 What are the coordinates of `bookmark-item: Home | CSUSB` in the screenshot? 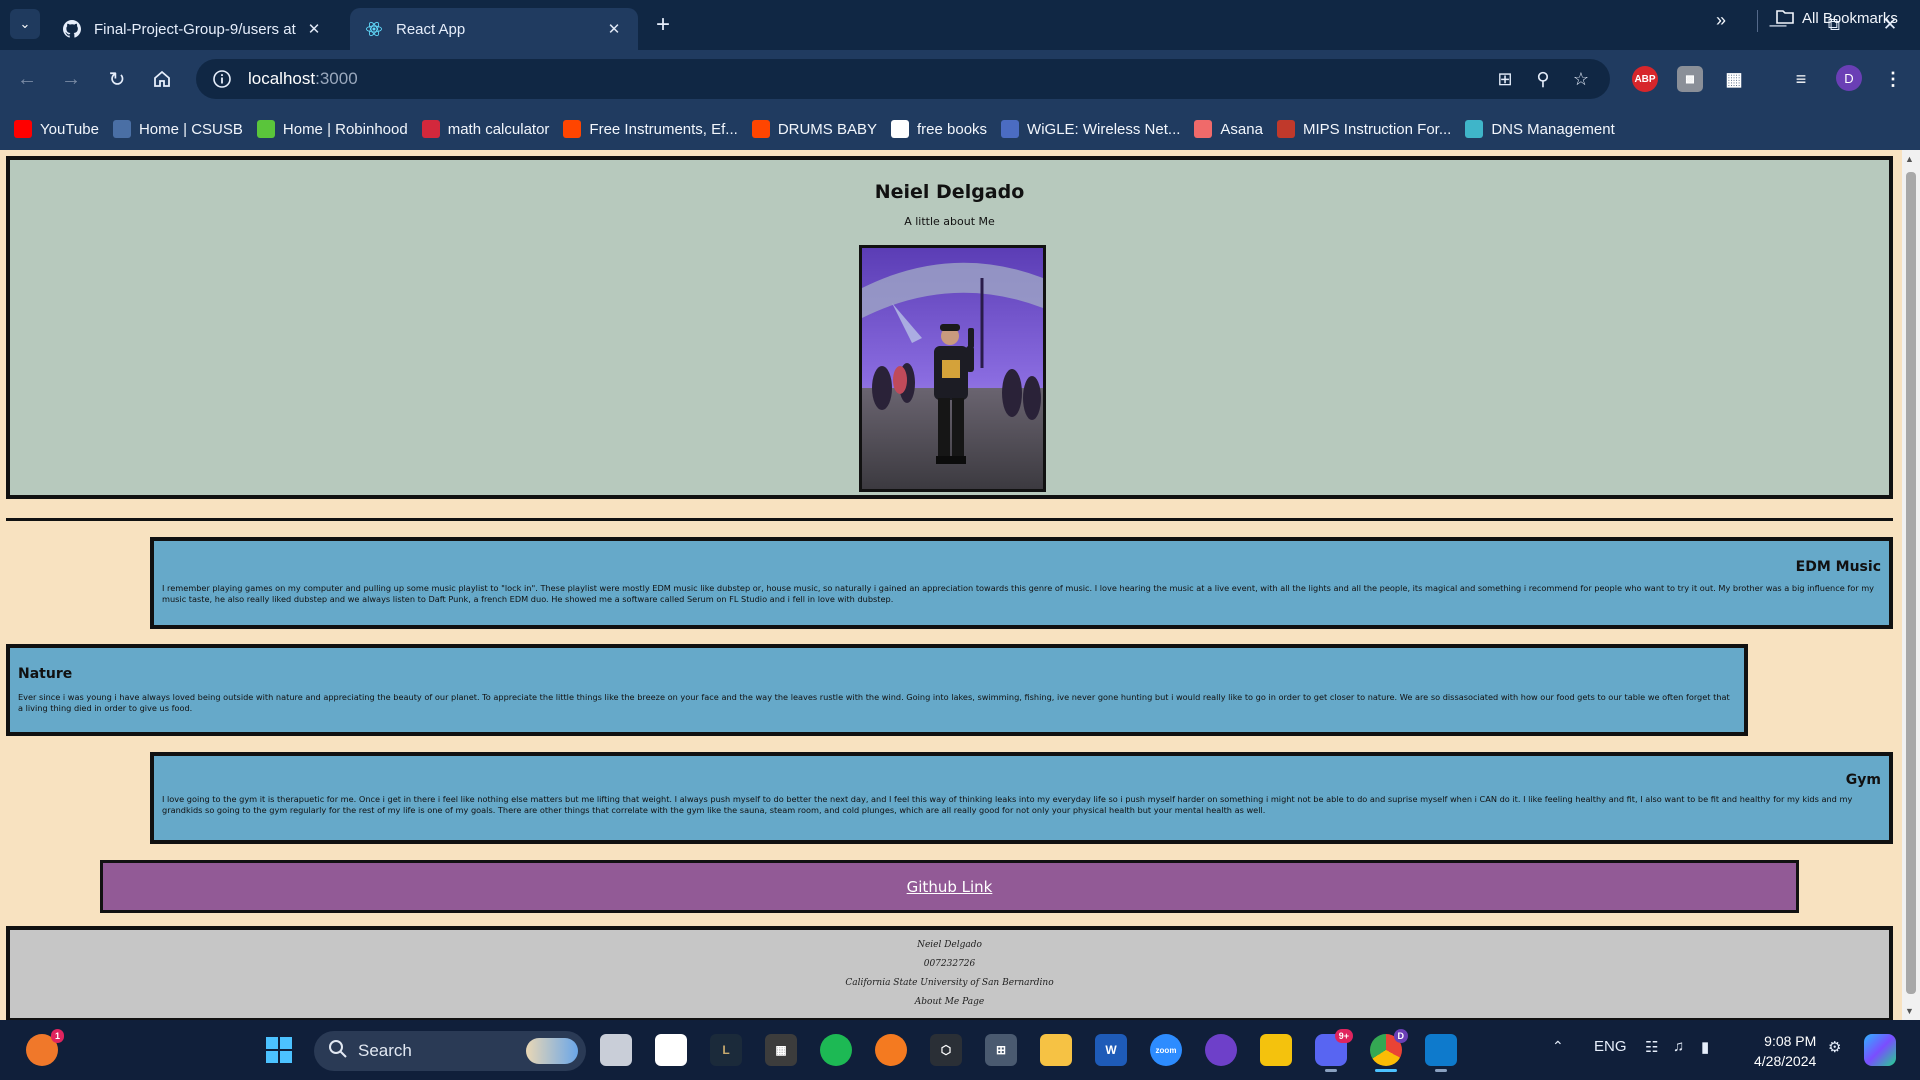 It's located at (177, 129).